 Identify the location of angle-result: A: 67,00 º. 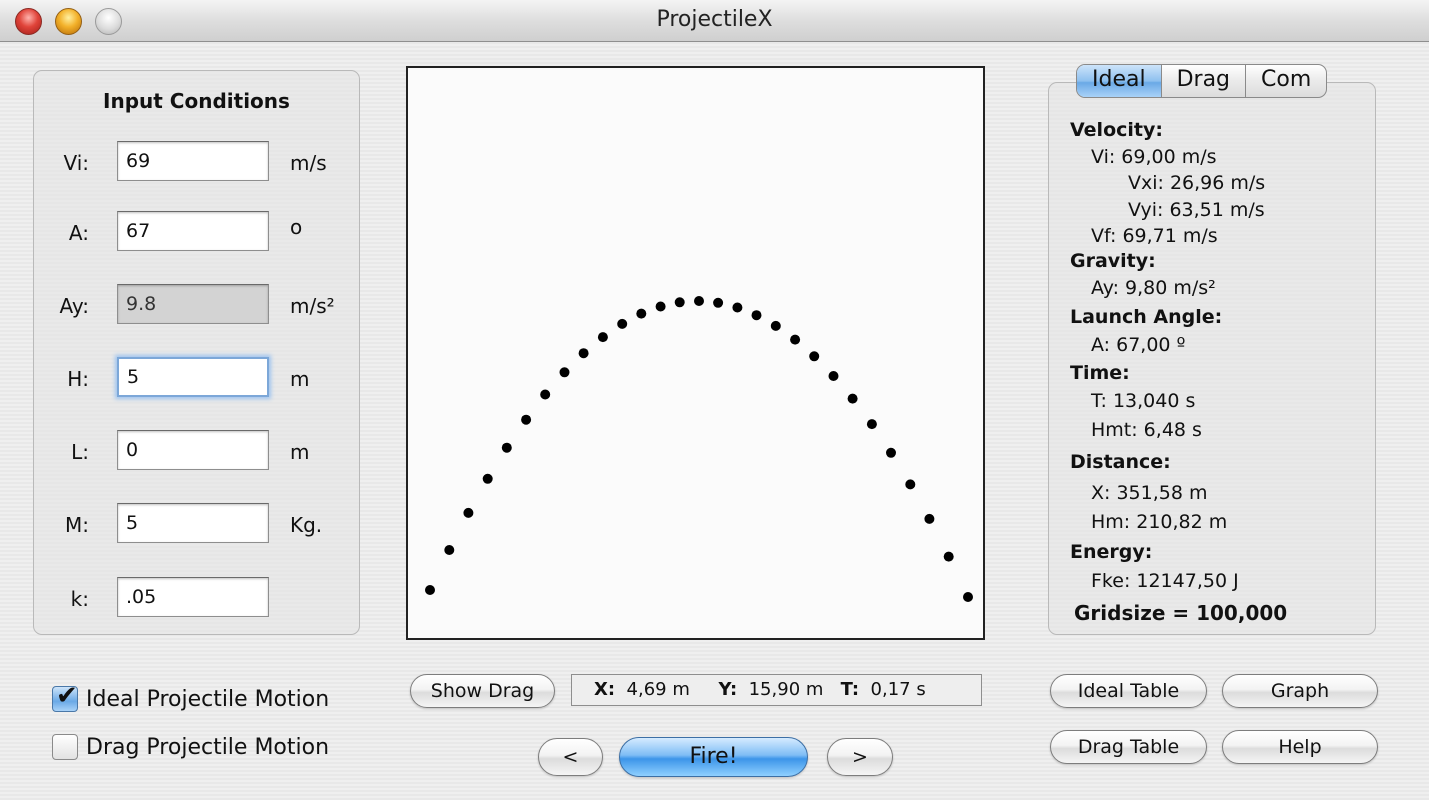
(1138, 345).